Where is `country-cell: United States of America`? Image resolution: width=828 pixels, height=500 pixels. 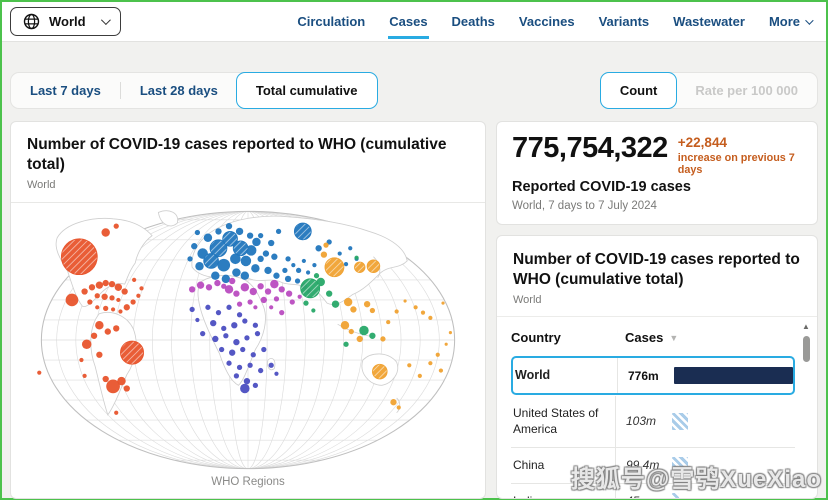
country-cell: United States of America is located at coordinates (556, 421).